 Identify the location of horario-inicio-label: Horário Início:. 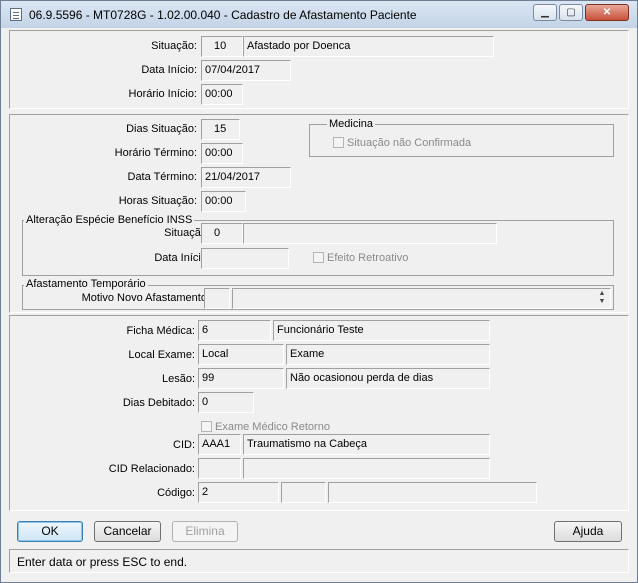
(162, 94).